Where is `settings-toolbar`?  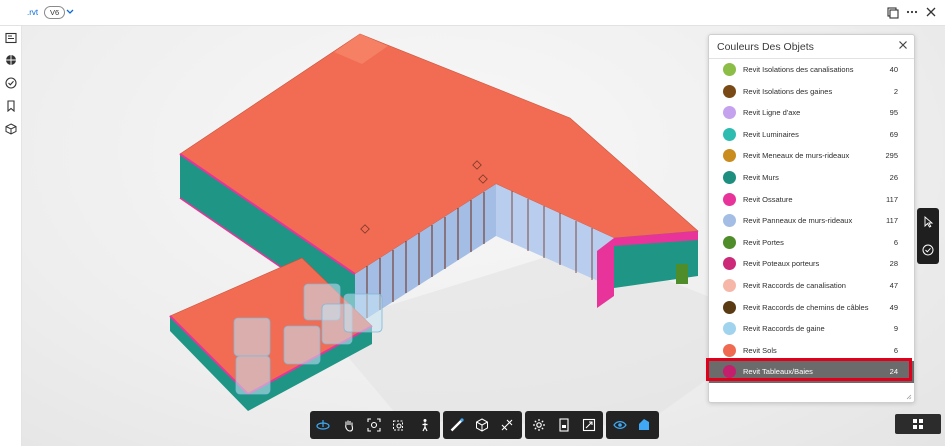 settings-toolbar is located at coordinates (564, 425).